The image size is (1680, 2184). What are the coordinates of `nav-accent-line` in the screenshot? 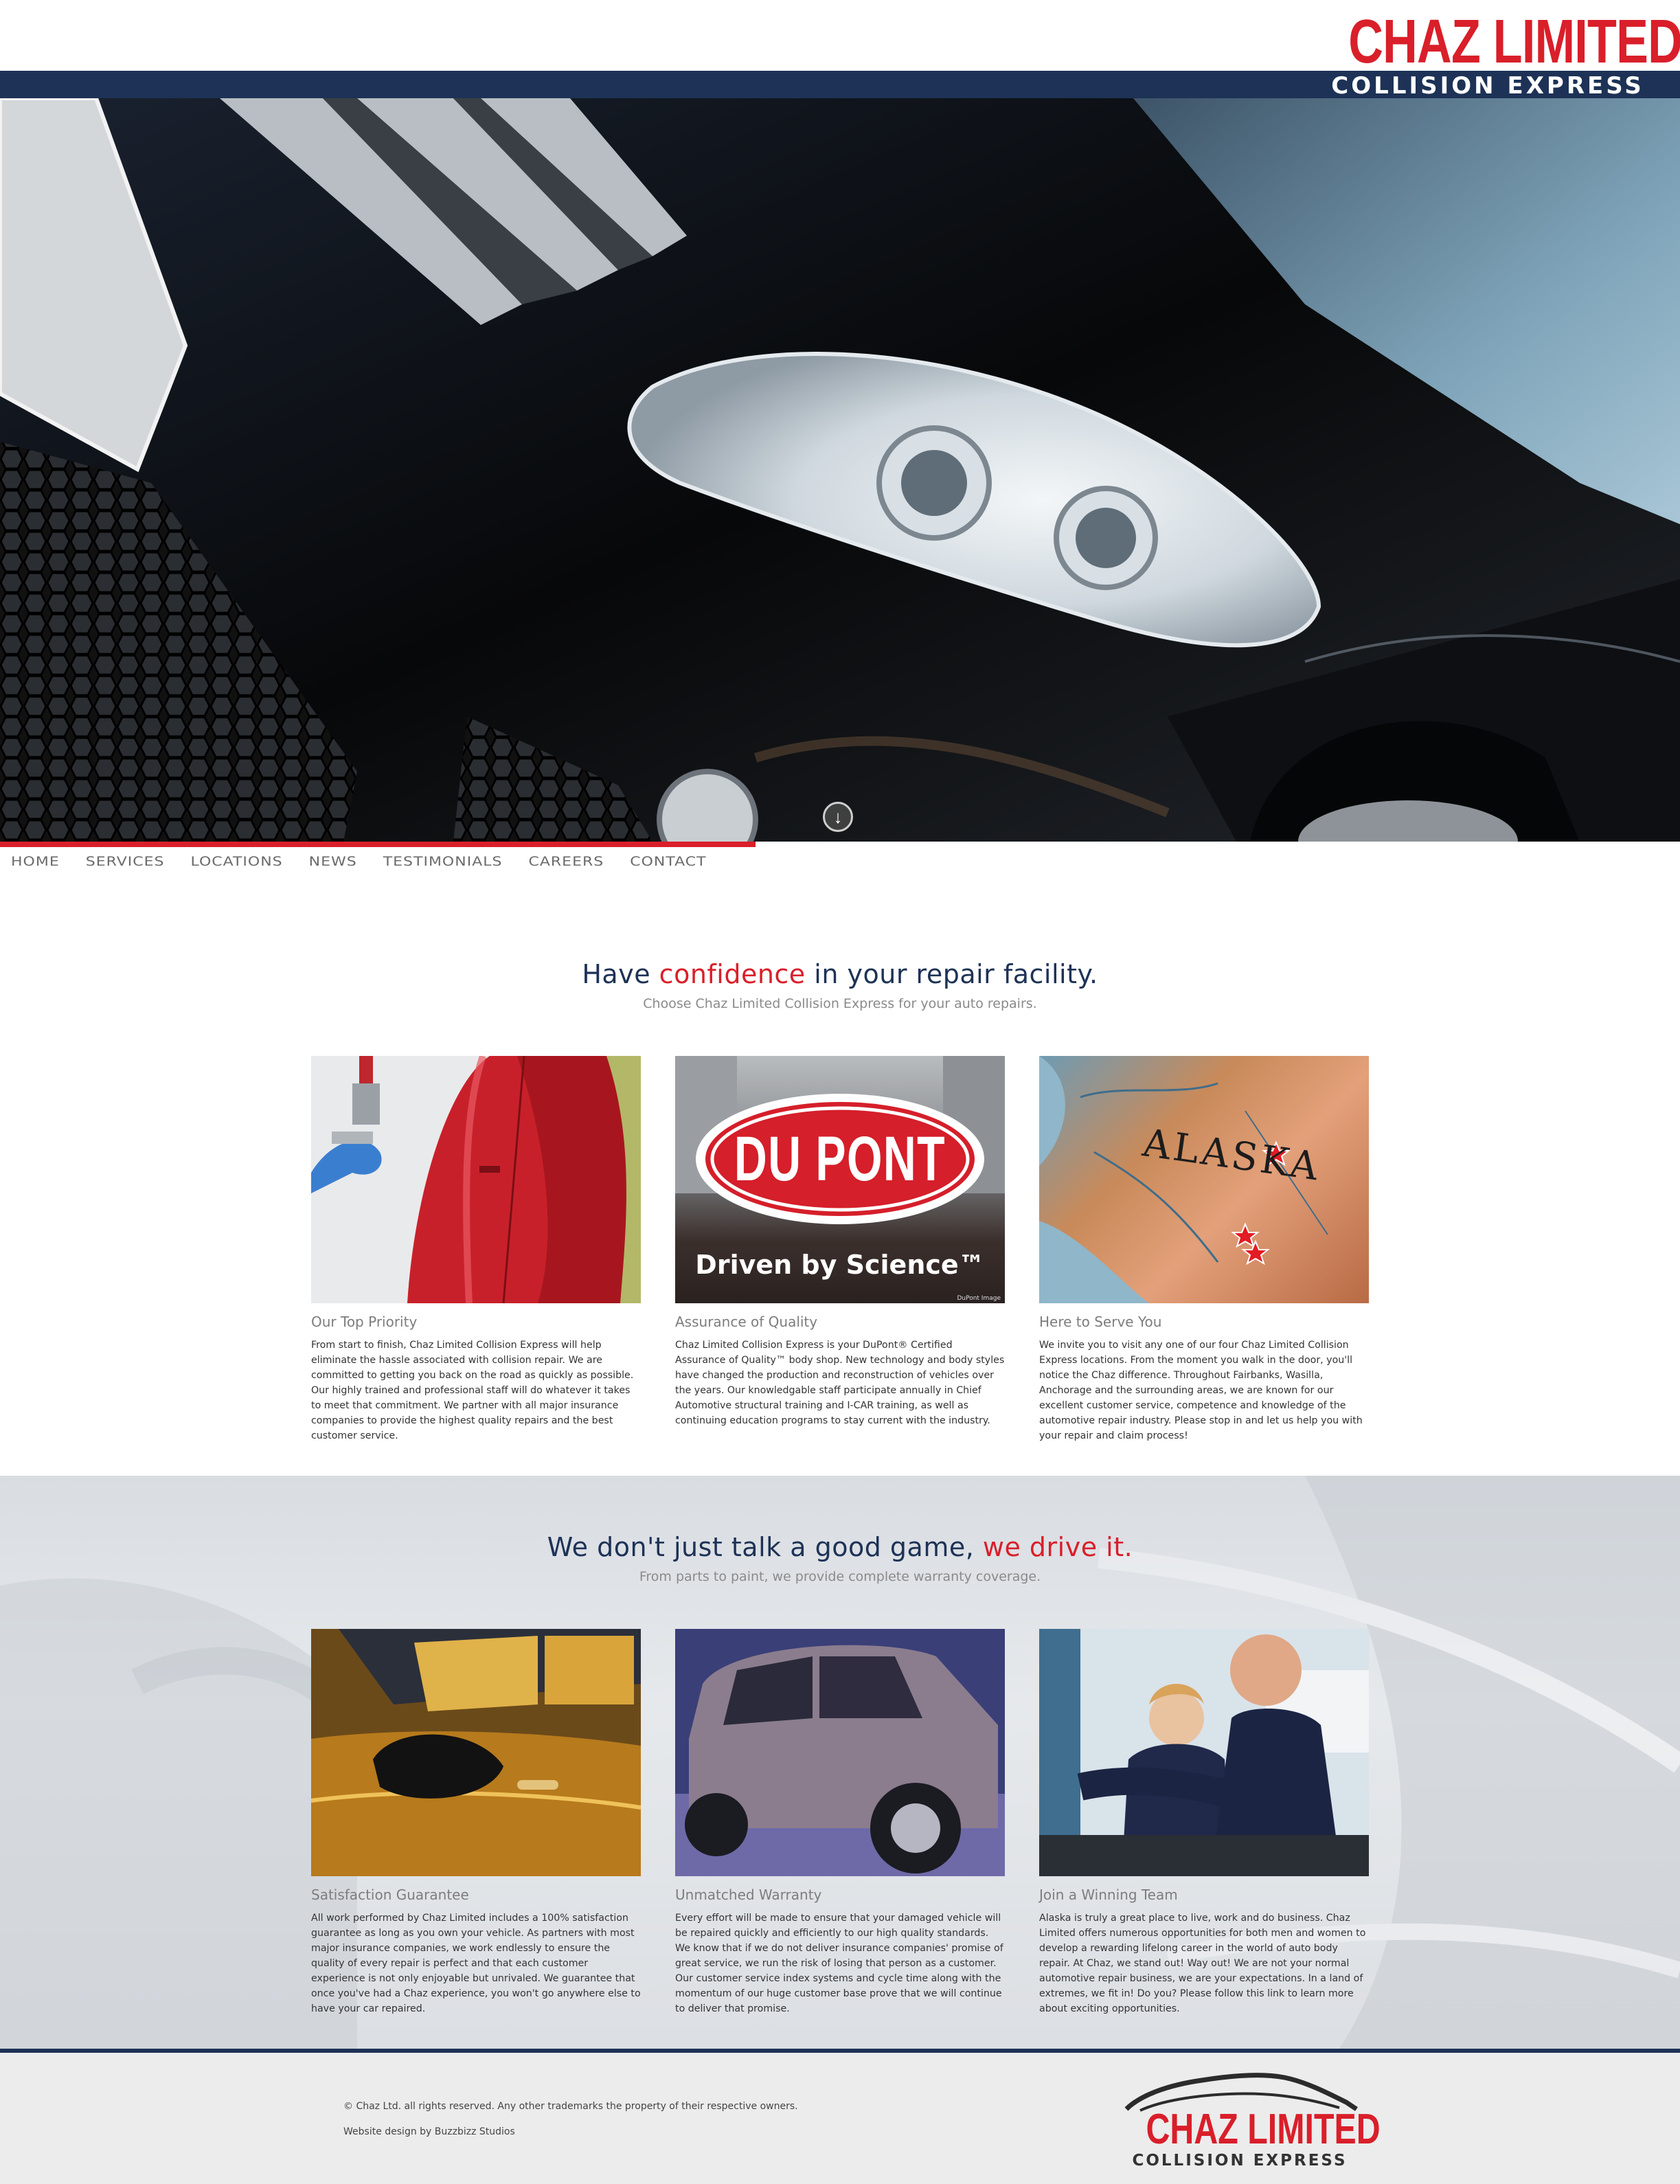 It's located at (378, 844).